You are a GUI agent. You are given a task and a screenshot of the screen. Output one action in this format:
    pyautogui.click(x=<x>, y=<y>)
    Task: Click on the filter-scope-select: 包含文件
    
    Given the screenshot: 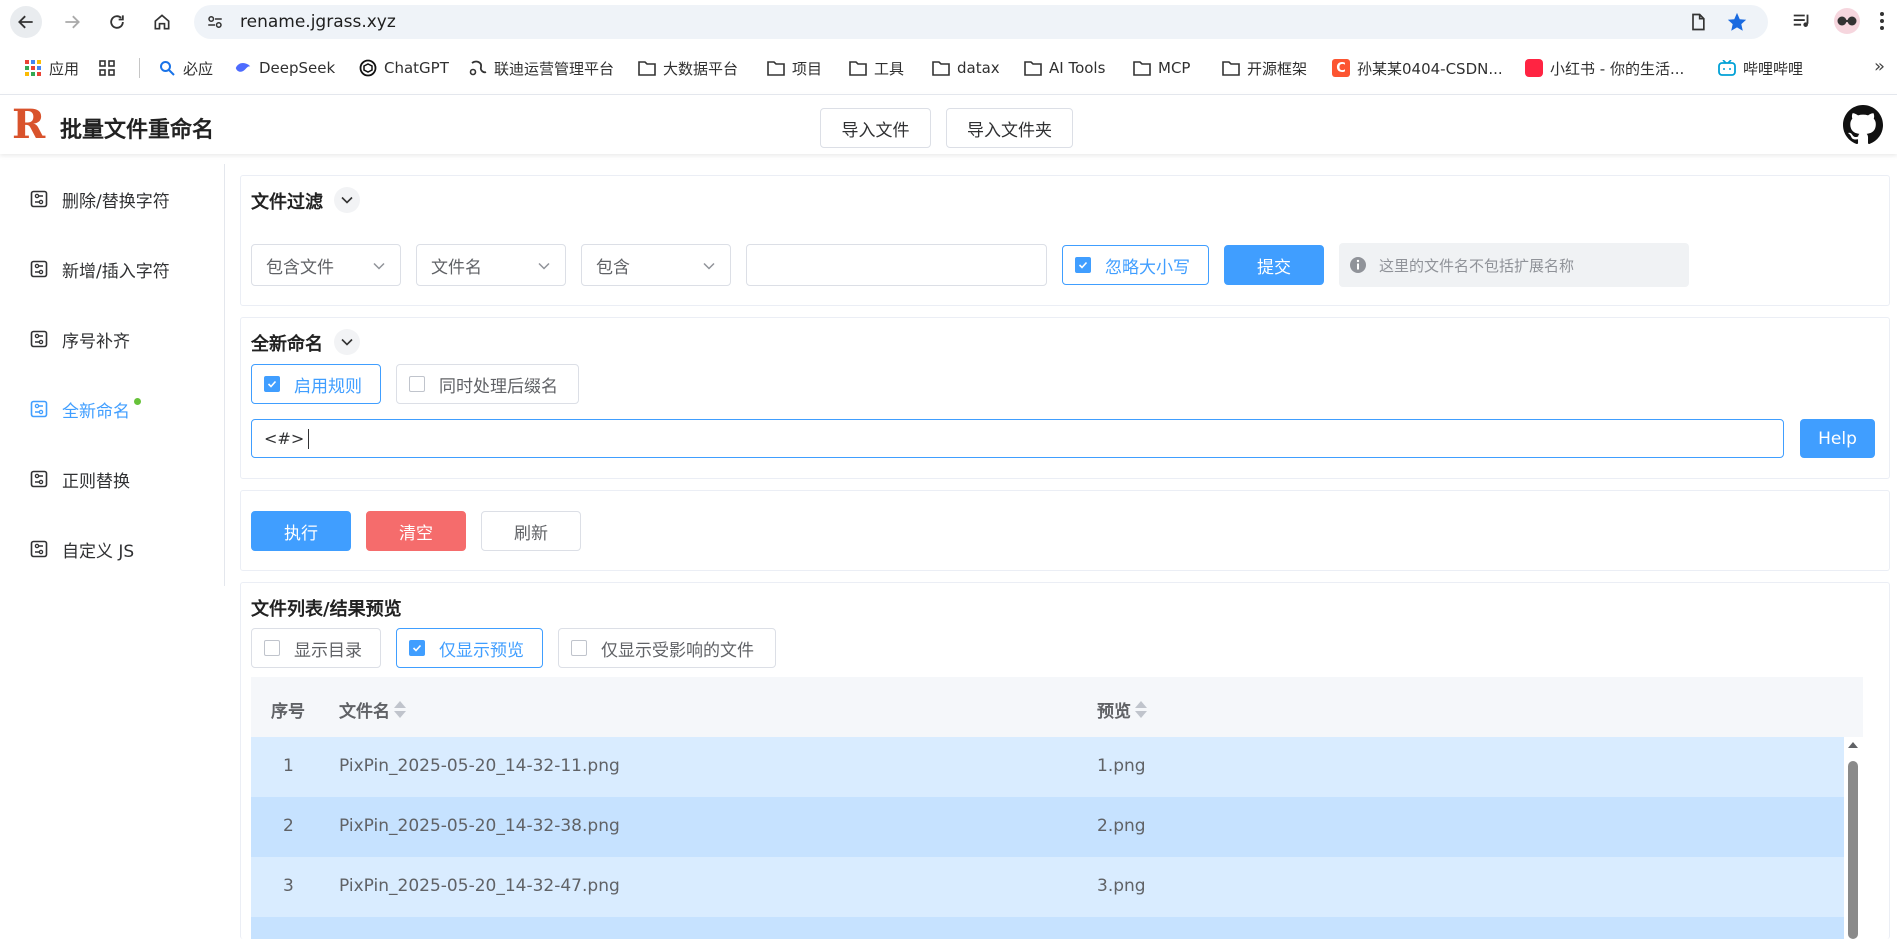 What is the action you would take?
    pyautogui.click(x=326, y=265)
    